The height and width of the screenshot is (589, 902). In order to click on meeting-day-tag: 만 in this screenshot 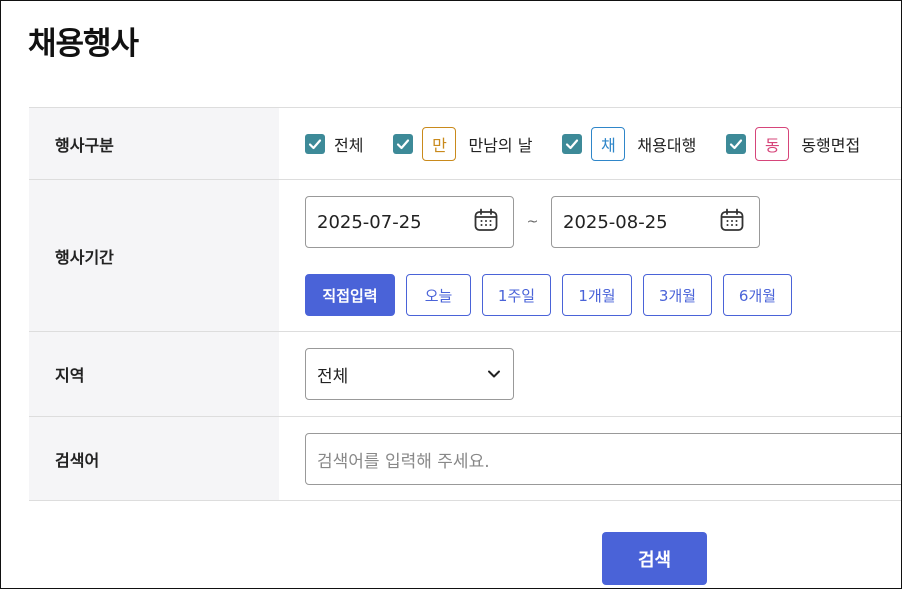, I will do `click(439, 143)`.